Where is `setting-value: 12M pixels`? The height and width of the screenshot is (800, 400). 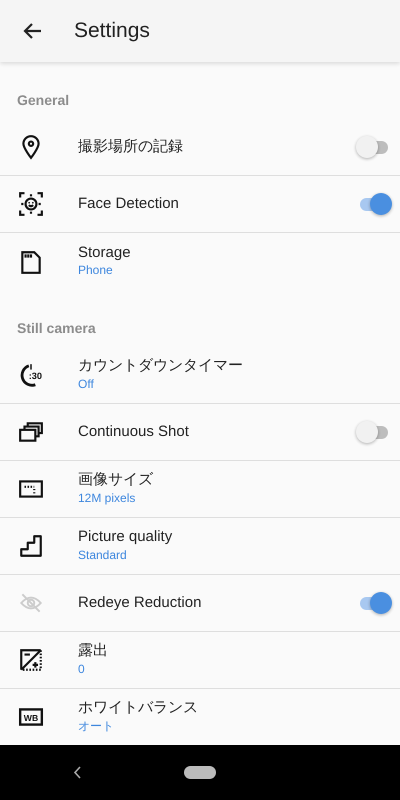 setting-value: 12M pixels is located at coordinates (107, 498).